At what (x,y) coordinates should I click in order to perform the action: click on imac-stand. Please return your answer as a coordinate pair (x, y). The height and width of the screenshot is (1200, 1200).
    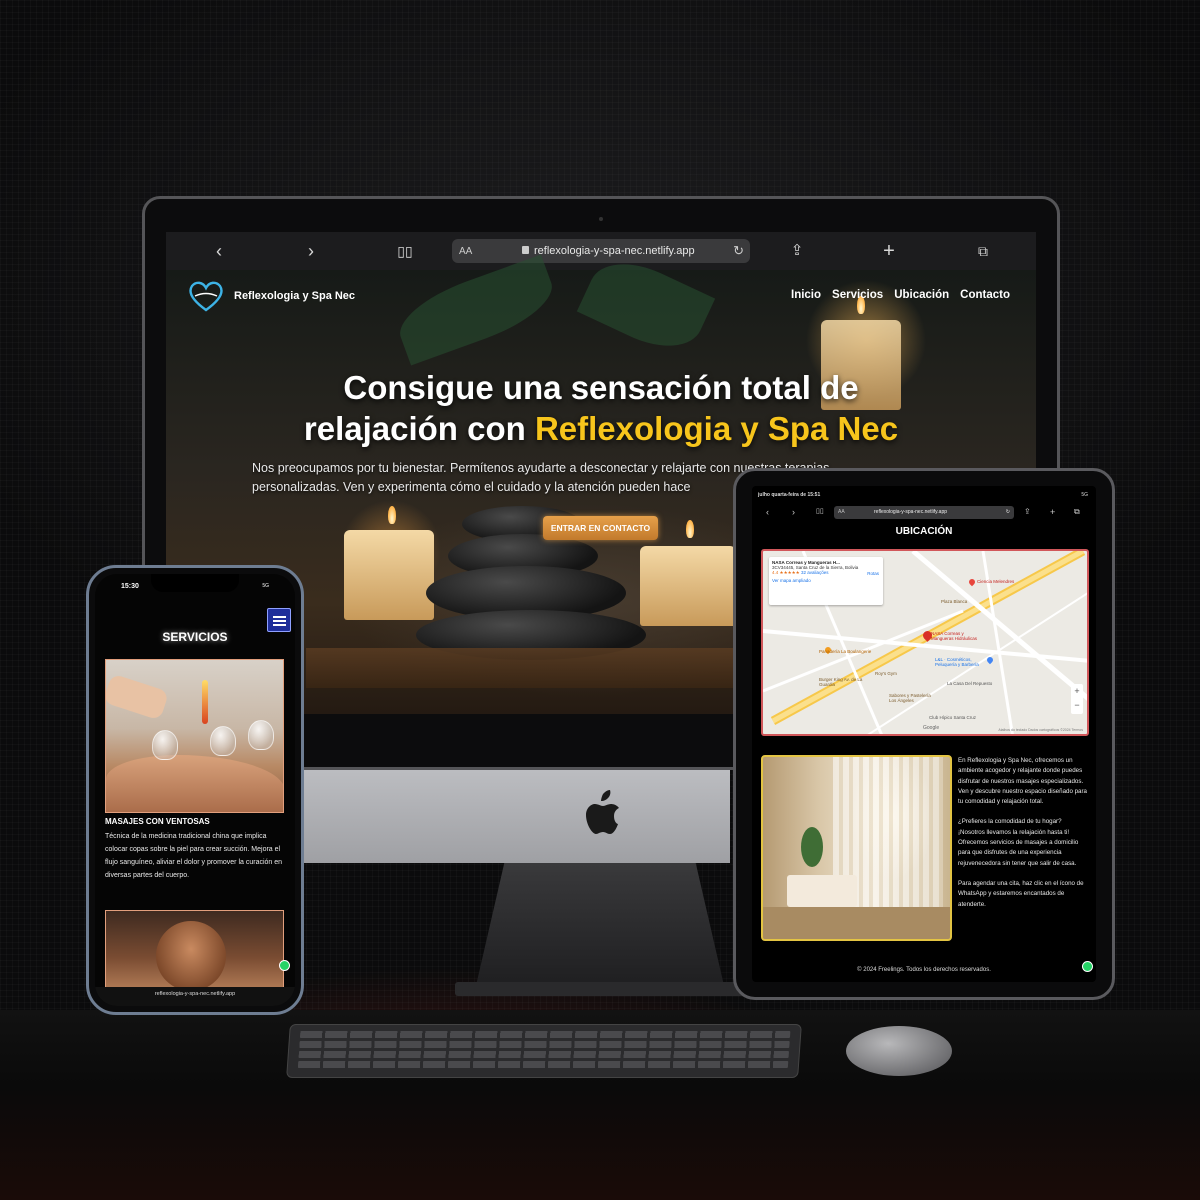
    Looking at the image, I should click on (600, 925).